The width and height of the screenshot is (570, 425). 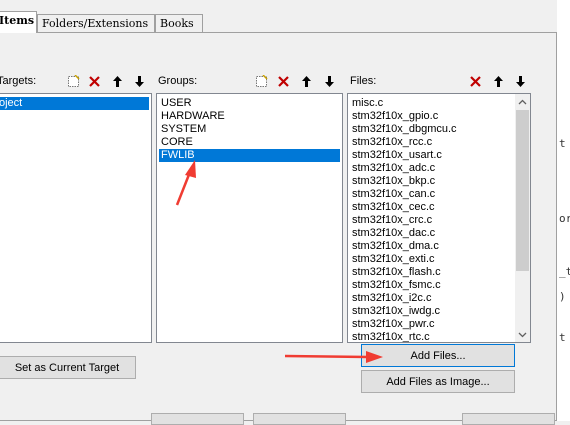 I want to click on list-item: misc.c, so click(x=367, y=103).